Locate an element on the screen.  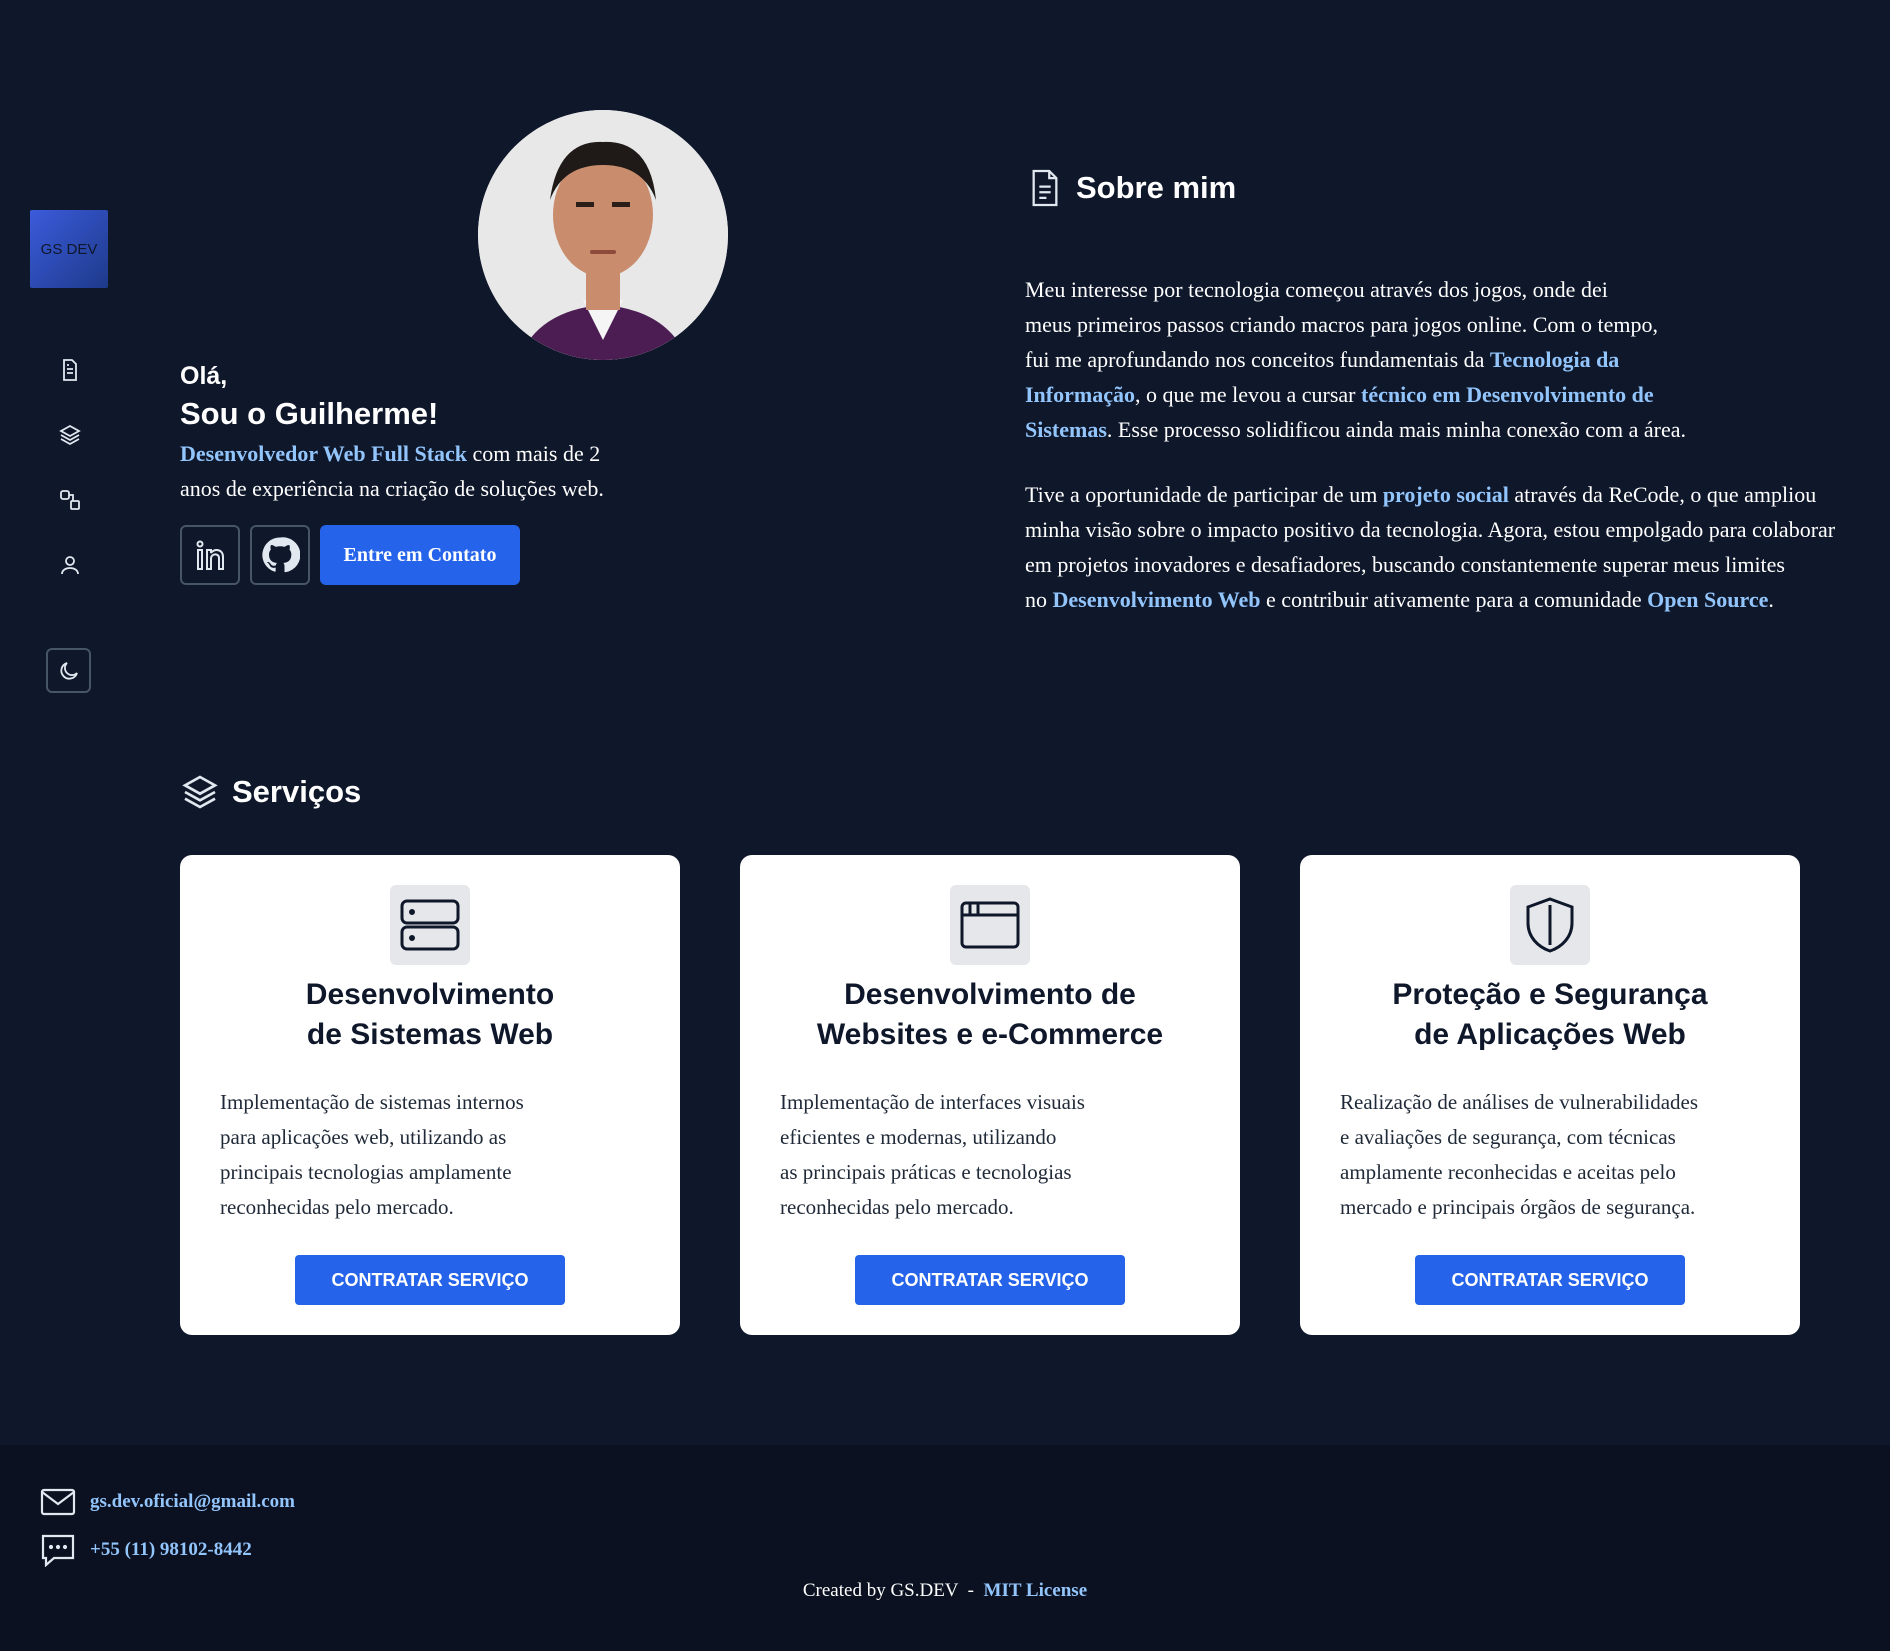
service-title: Desenvolvimento de Sistemas Web is located at coordinates (430, 1014).